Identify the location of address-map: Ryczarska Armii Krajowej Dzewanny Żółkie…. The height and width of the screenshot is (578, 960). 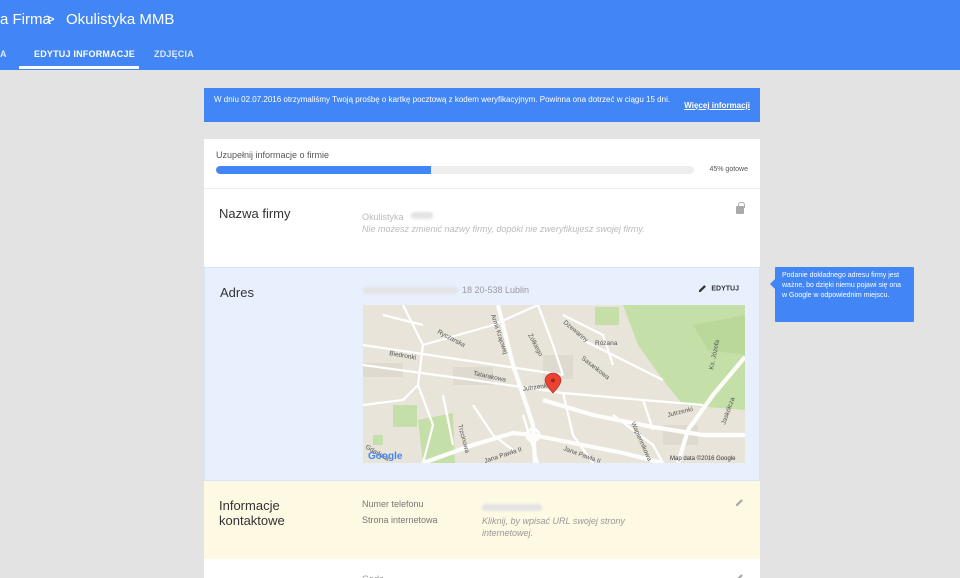
(554, 384).